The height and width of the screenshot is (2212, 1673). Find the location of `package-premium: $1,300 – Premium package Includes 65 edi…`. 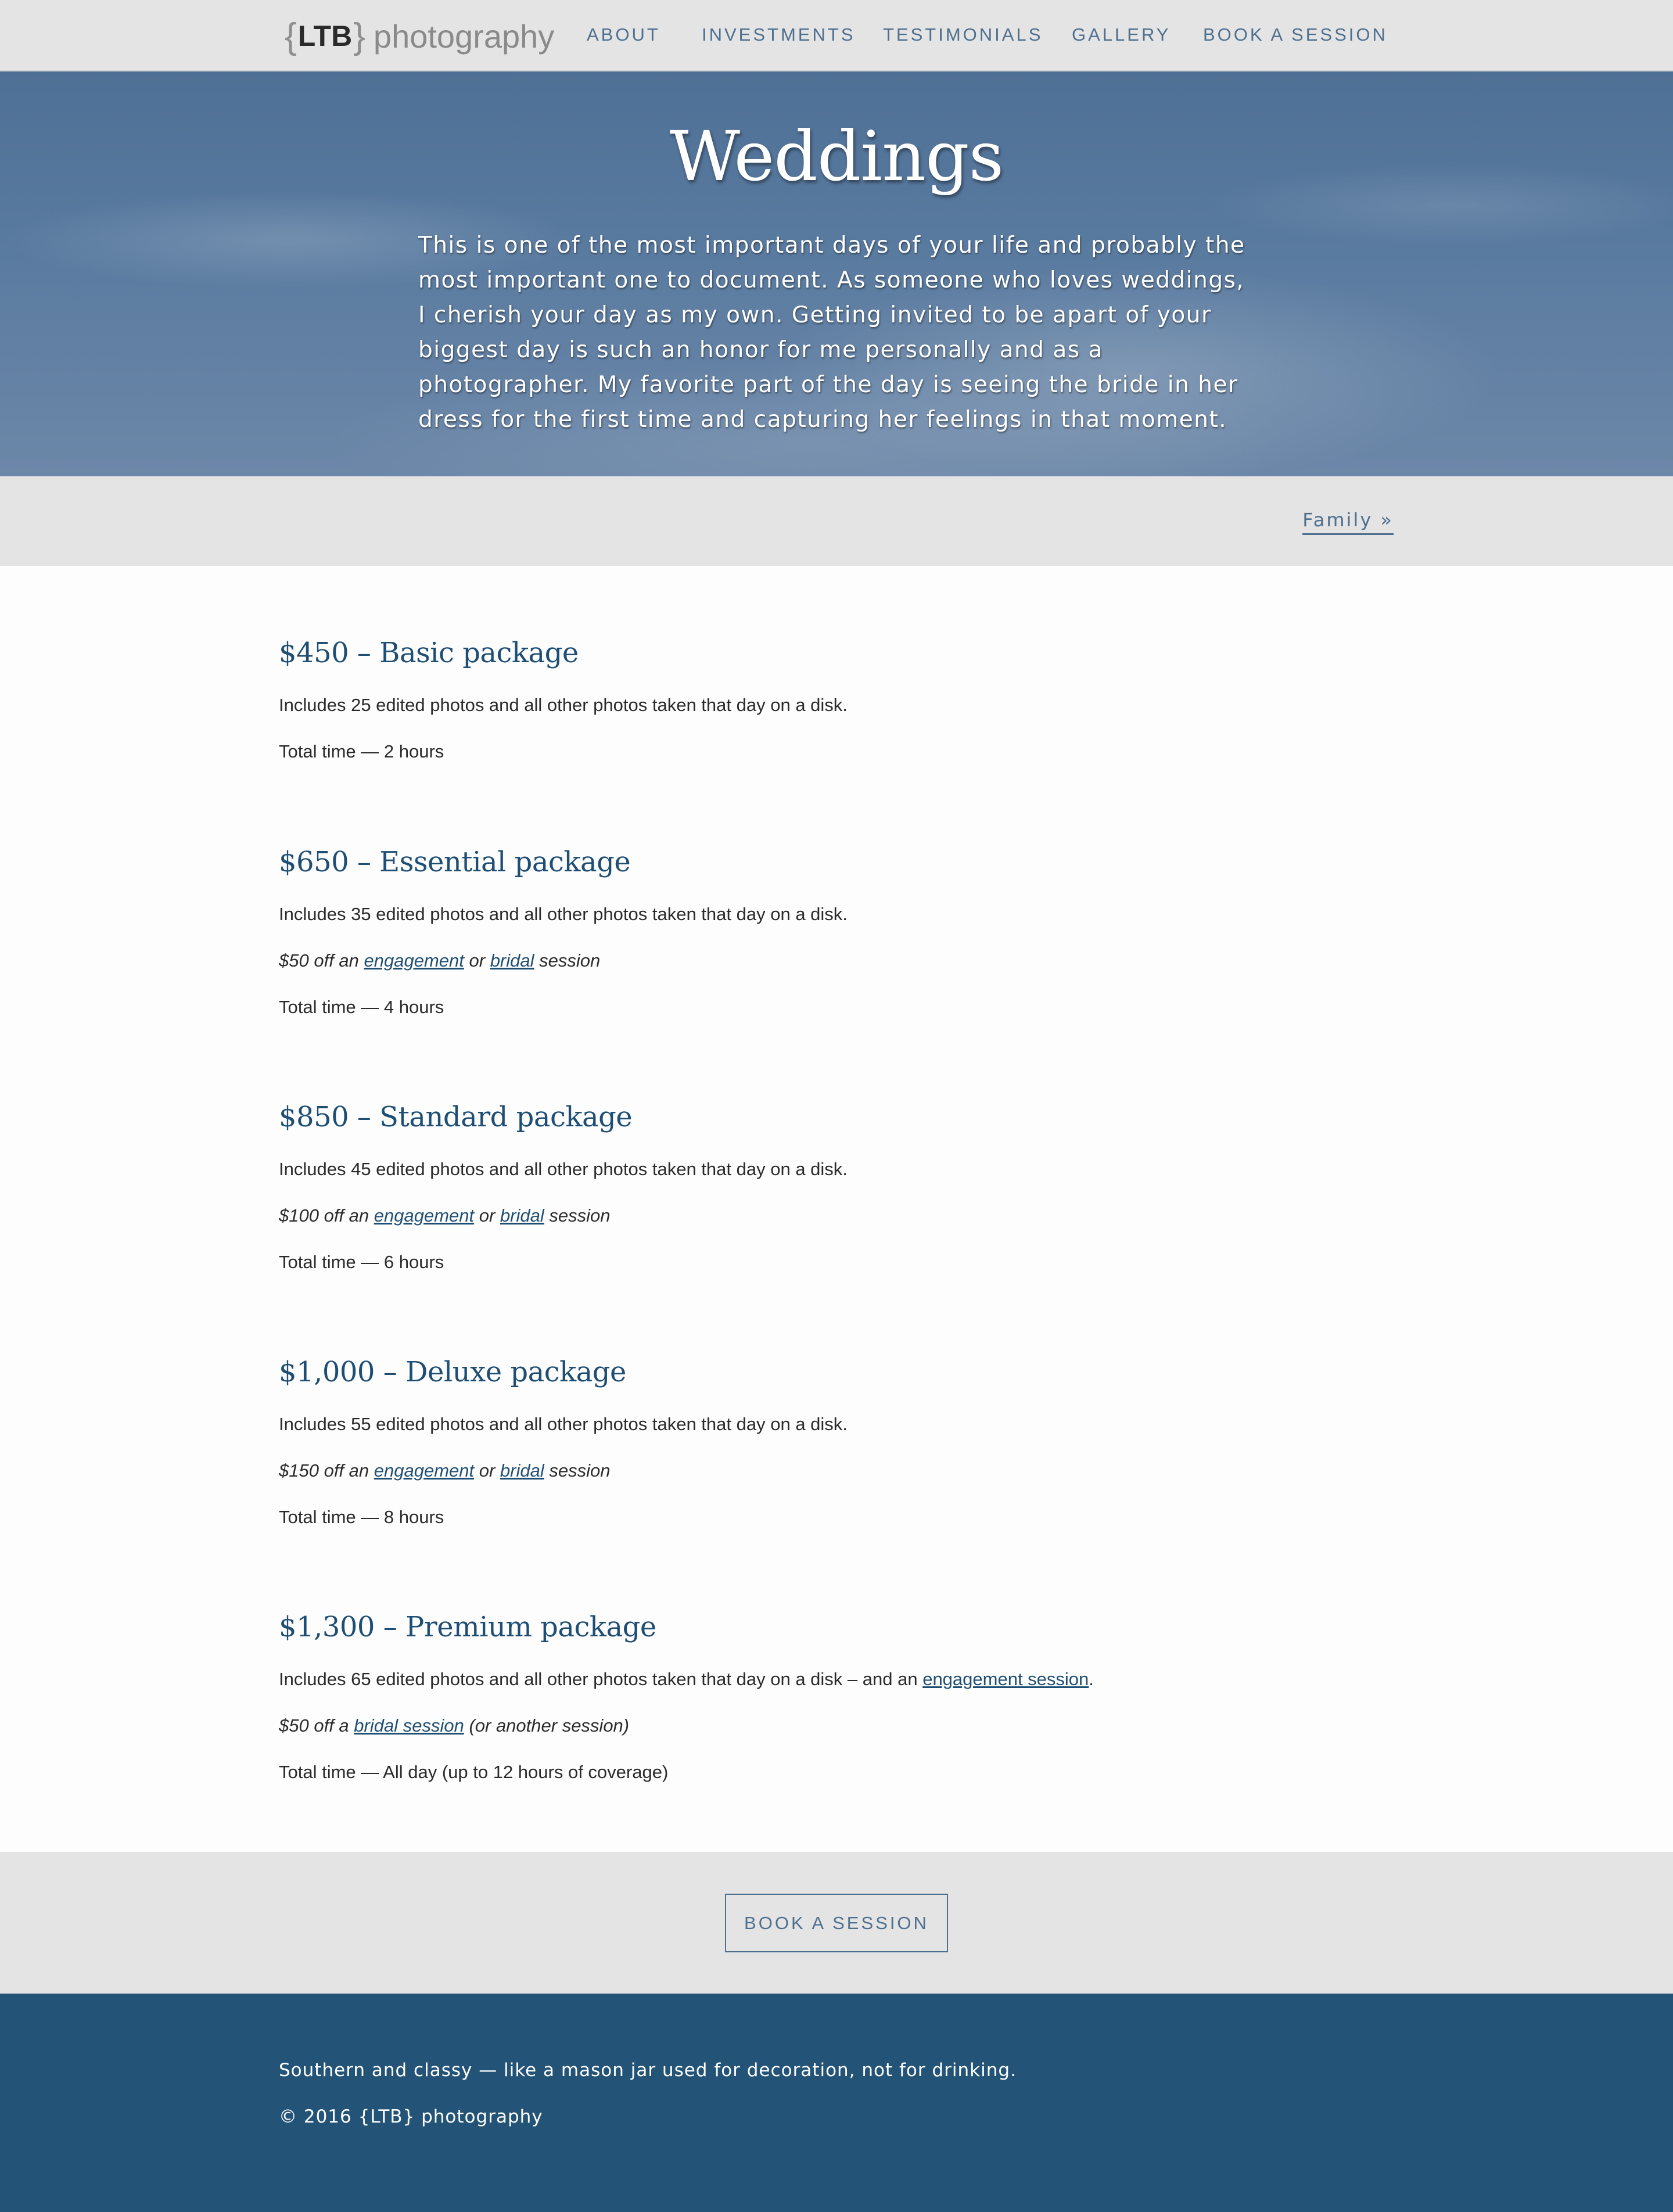

package-premium: $1,300 – Premium package Includes 65 edi… is located at coordinates (836, 1696).